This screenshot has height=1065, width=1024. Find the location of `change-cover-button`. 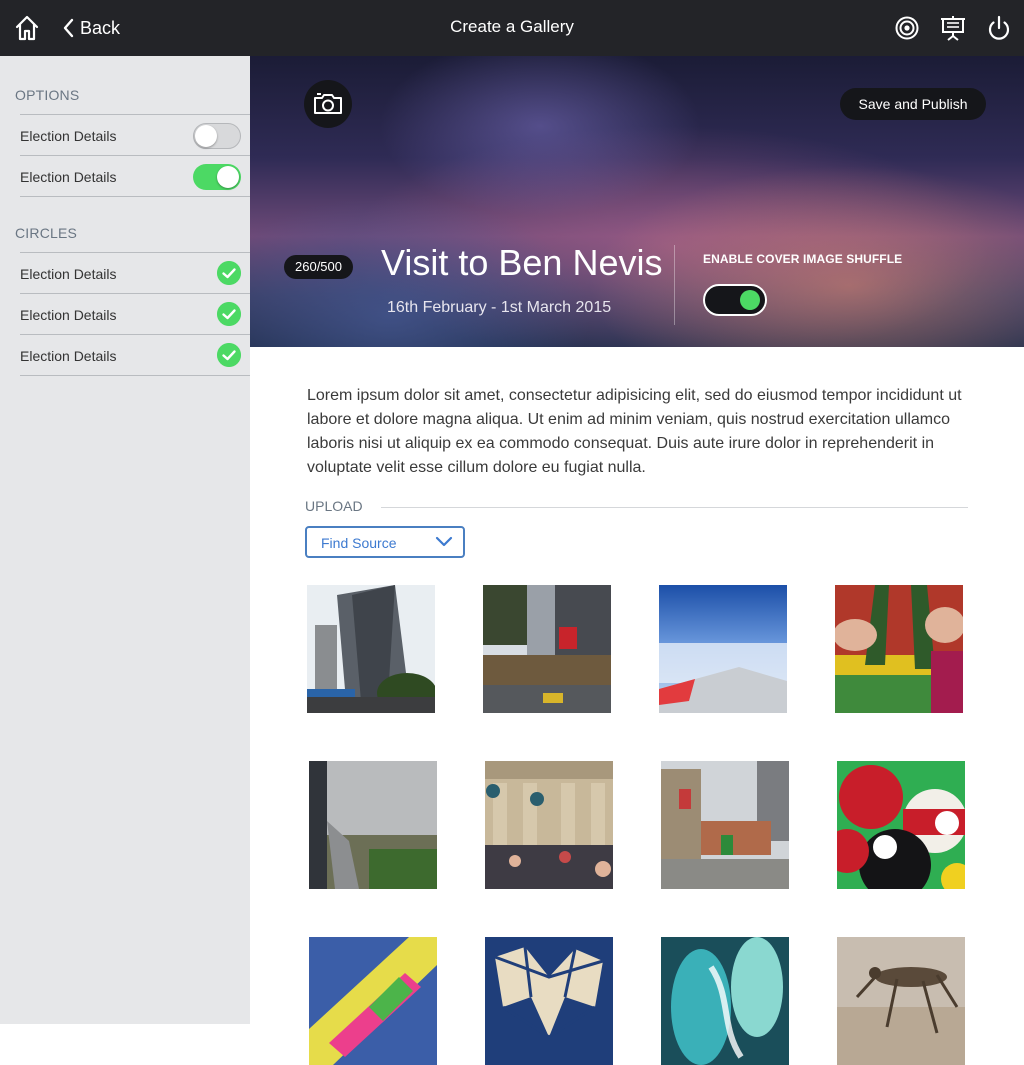

change-cover-button is located at coordinates (328, 104).